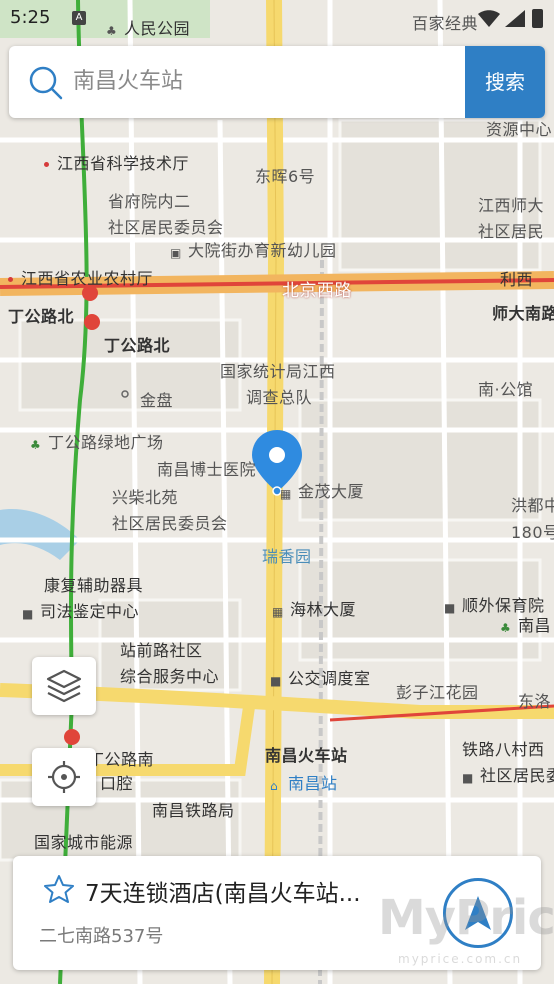 The height and width of the screenshot is (984, 554). Describe the element at coordinates (80, 277) in the screenshot. I see `map-label: 江西省农业农村厅` at that location.